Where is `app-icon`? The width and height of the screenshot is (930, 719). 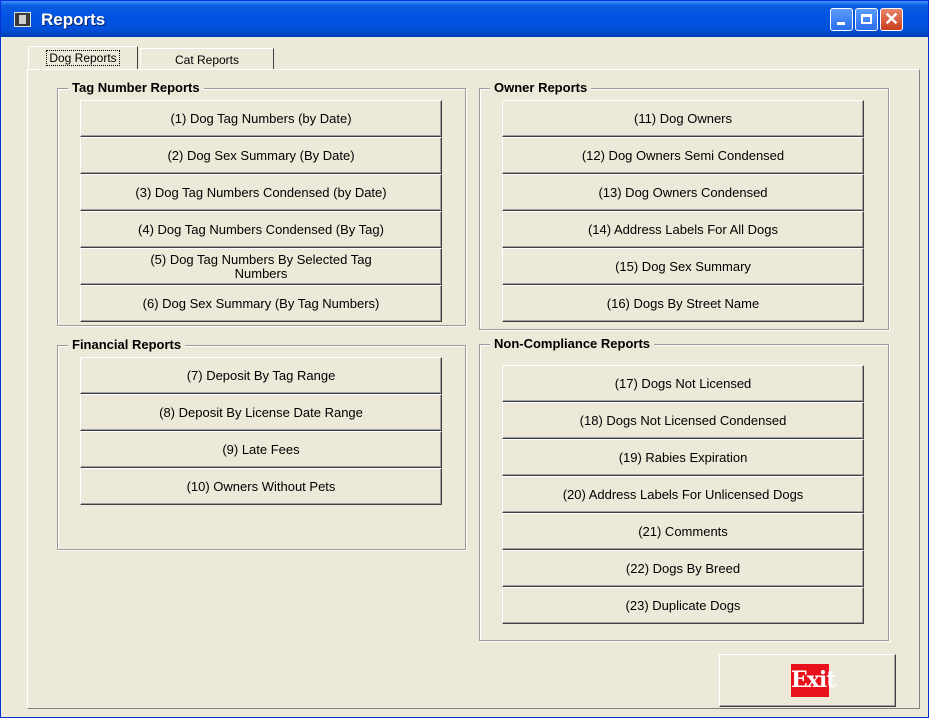 app-icon is located at coordinates (22, 19).